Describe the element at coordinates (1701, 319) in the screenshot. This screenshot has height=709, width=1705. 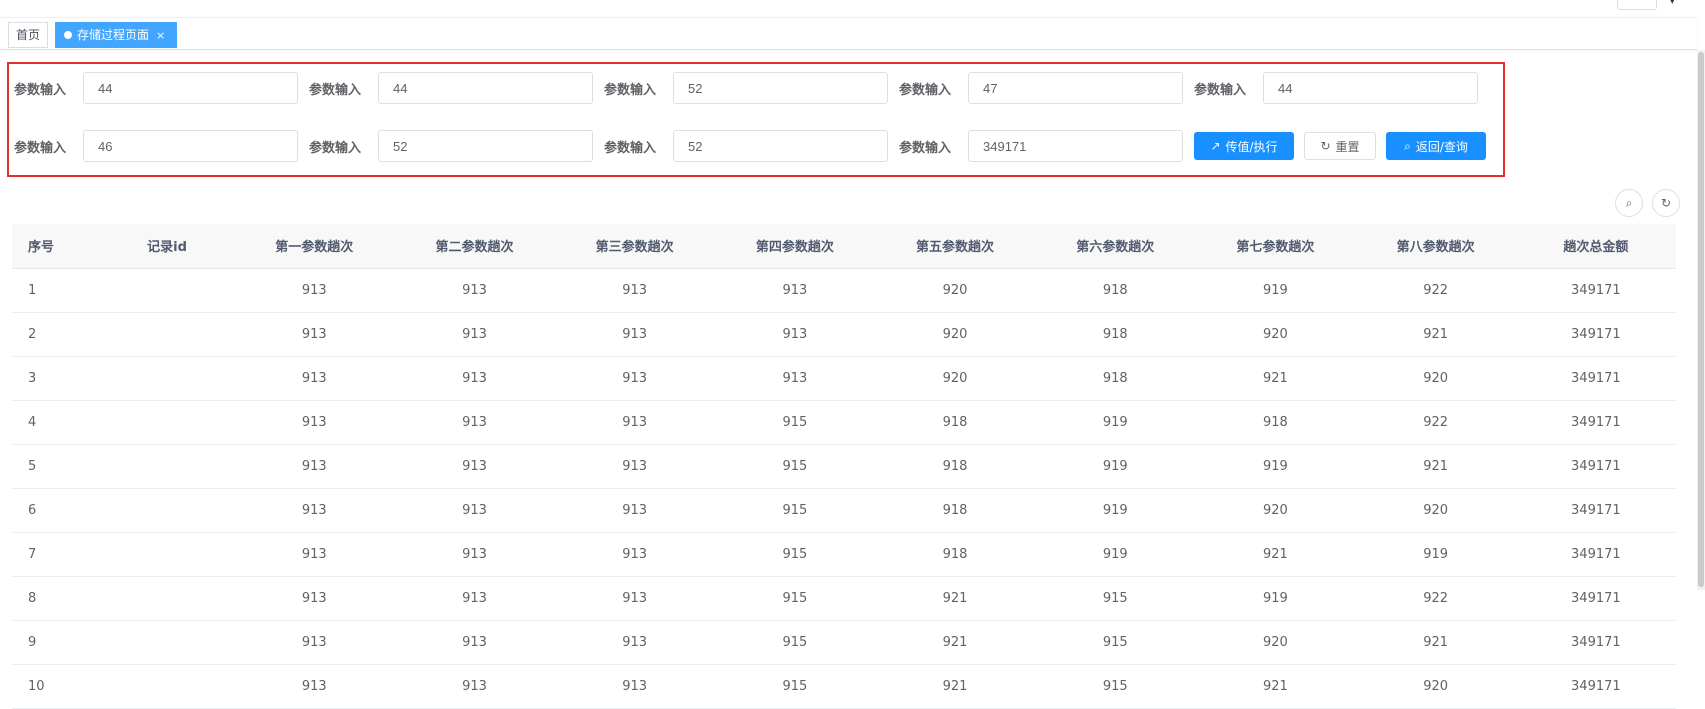
I see `scrollbar-thumb` at that location.